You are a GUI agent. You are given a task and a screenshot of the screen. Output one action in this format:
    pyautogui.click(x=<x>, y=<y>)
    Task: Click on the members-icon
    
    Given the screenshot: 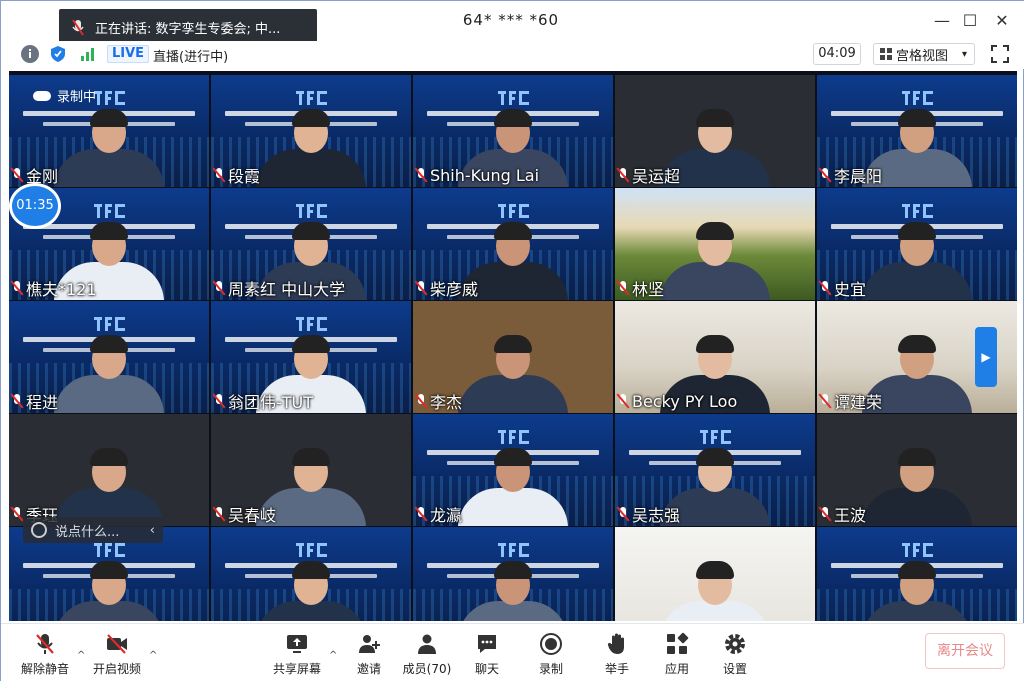 What is the action you would take?
    pyautogui.click(x=427, y=644)
    